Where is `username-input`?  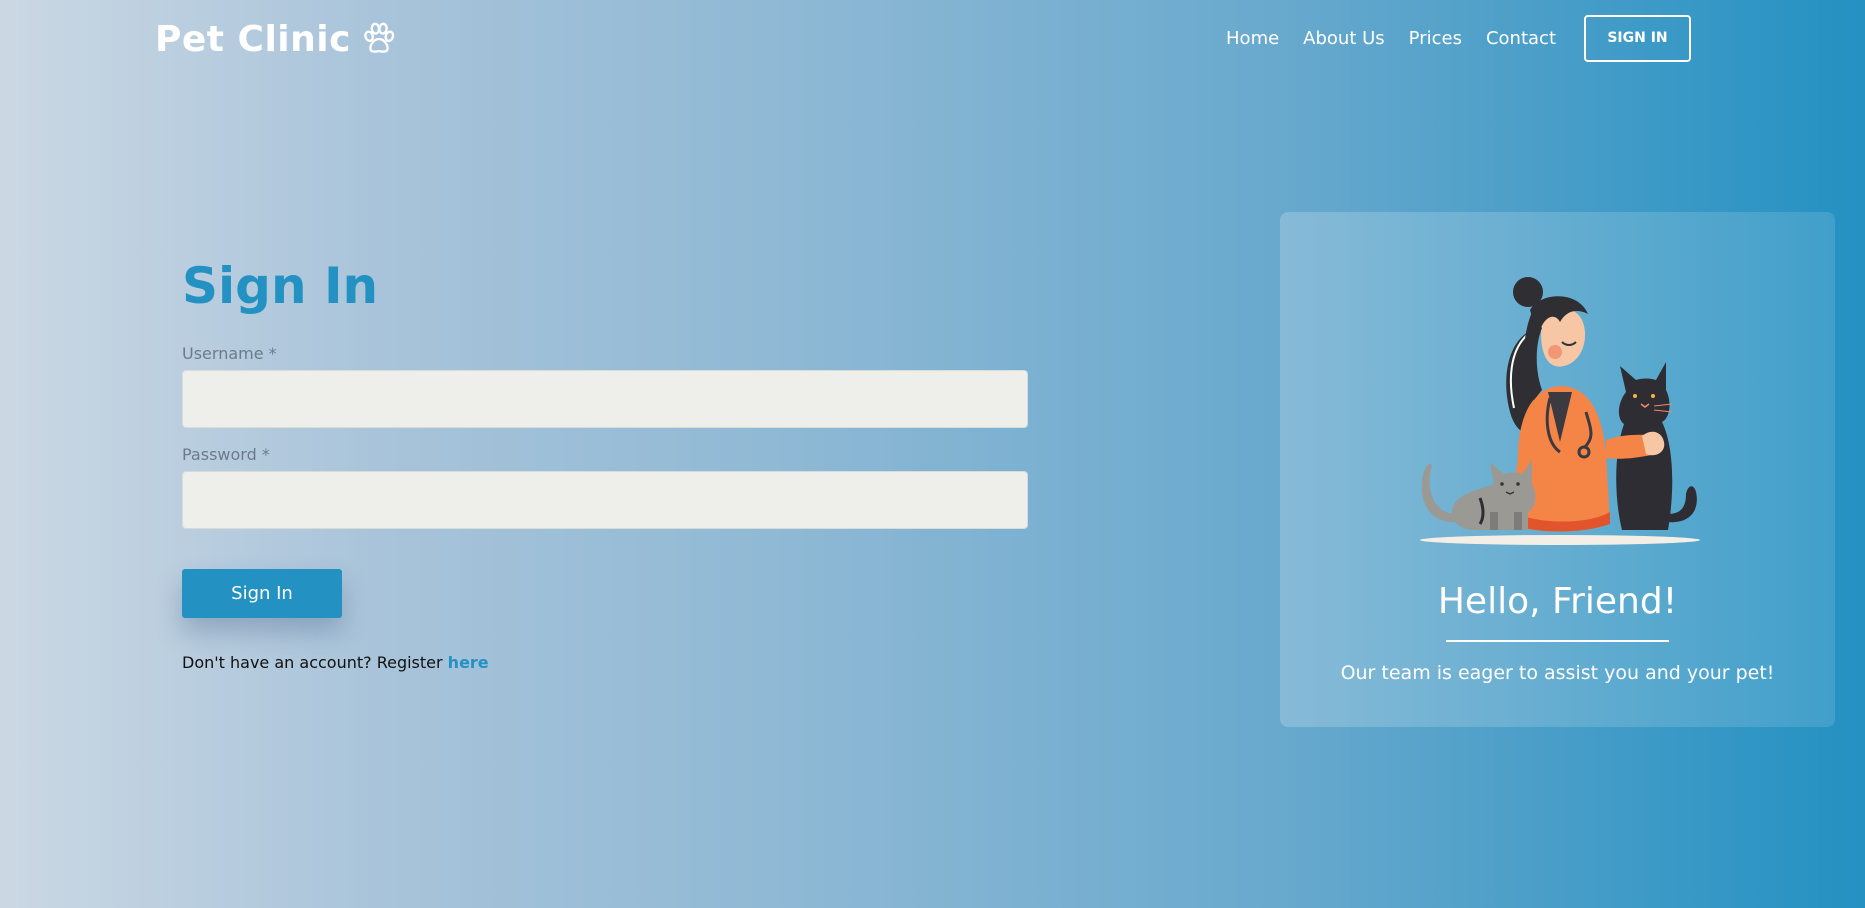 username-input is located at coordinates (605, 399).